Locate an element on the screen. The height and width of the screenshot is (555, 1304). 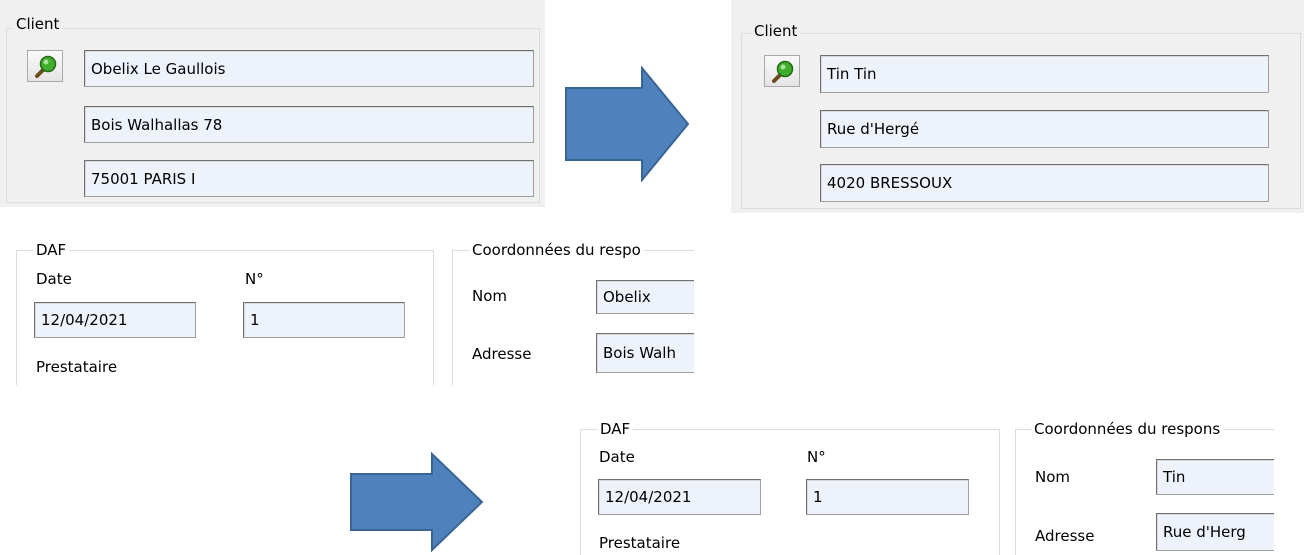
nom-field: Obelix is located at coordinates (645, 297).